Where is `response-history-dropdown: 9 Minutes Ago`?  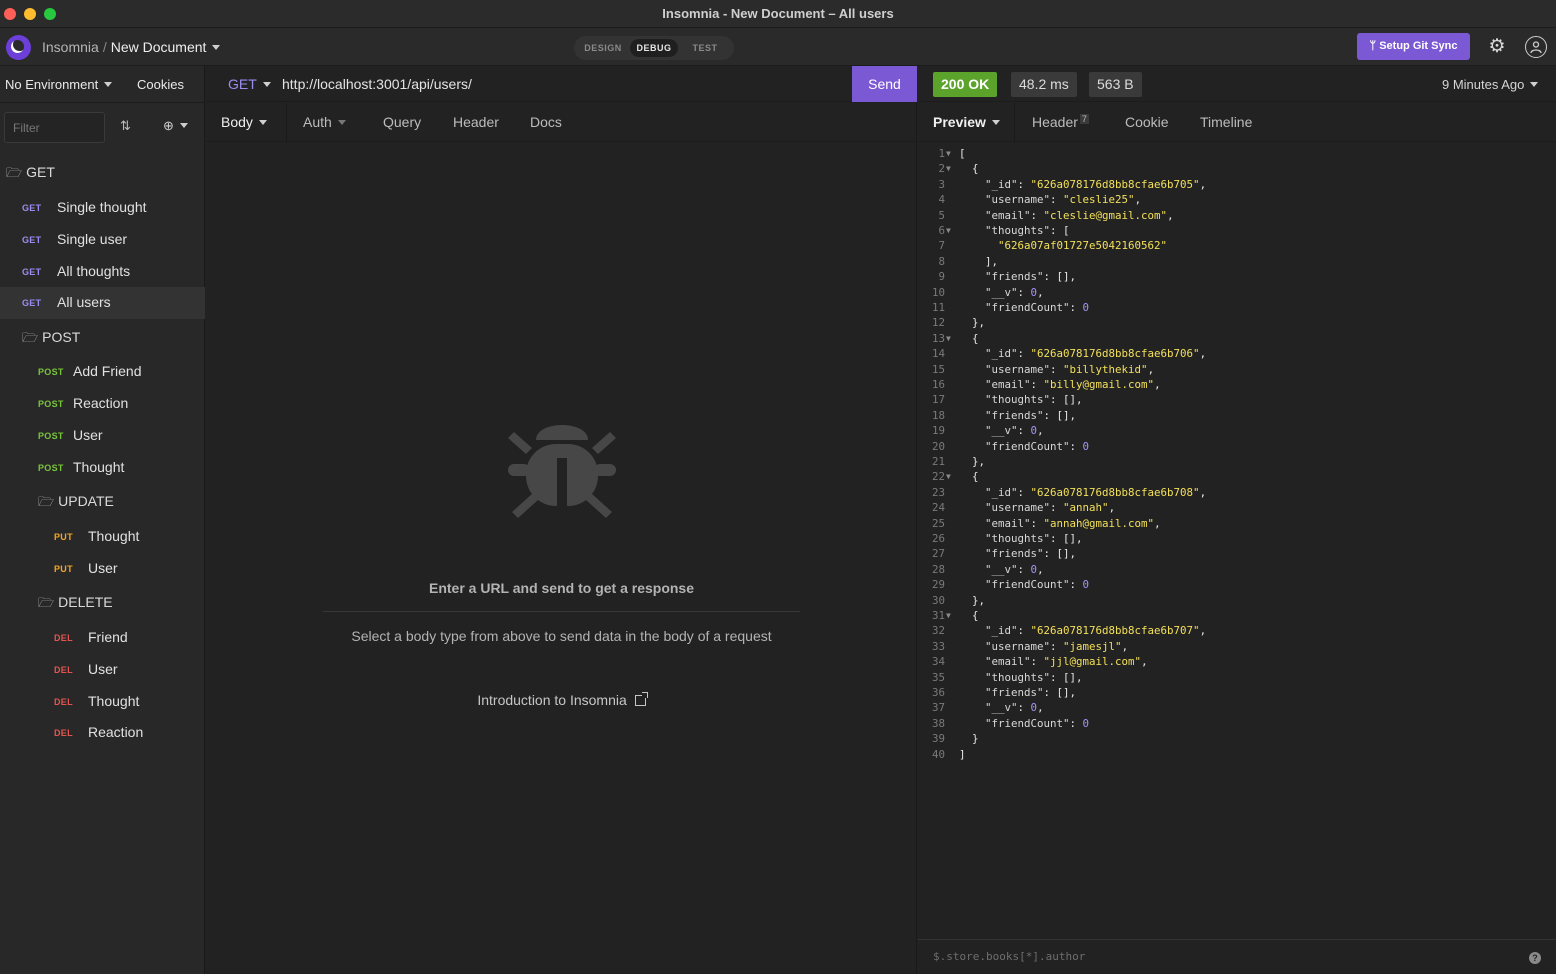
response-history-dropdown: 9 Minutes Ago is located at coordinates (1490, 84).